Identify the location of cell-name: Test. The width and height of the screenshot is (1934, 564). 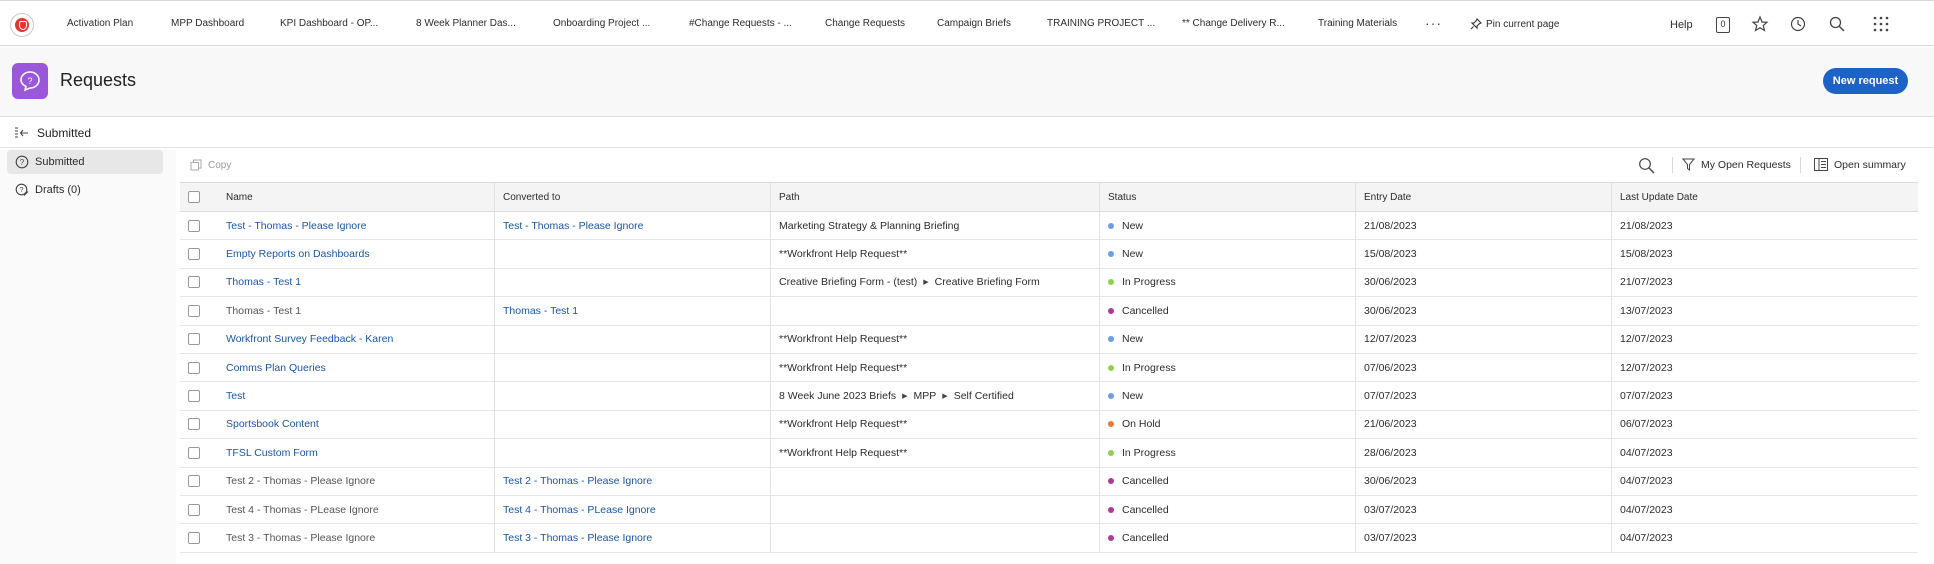
(356, 395).